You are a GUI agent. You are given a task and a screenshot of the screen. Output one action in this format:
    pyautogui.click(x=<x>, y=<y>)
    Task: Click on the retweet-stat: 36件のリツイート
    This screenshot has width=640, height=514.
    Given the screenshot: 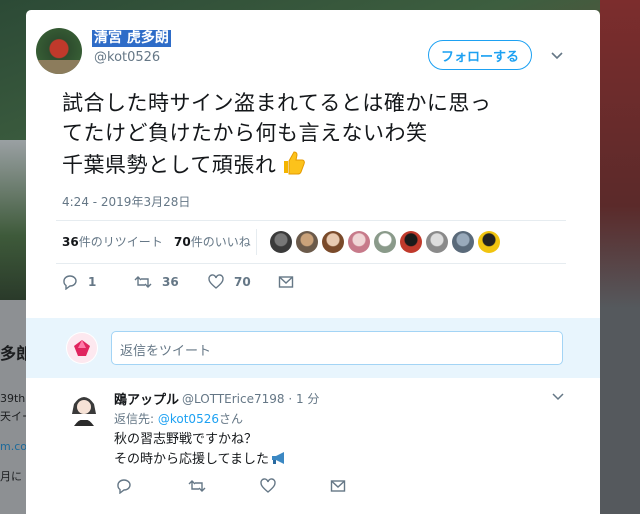 What is the action you would take?
    pyautogui.click(x=112, y=241)
    